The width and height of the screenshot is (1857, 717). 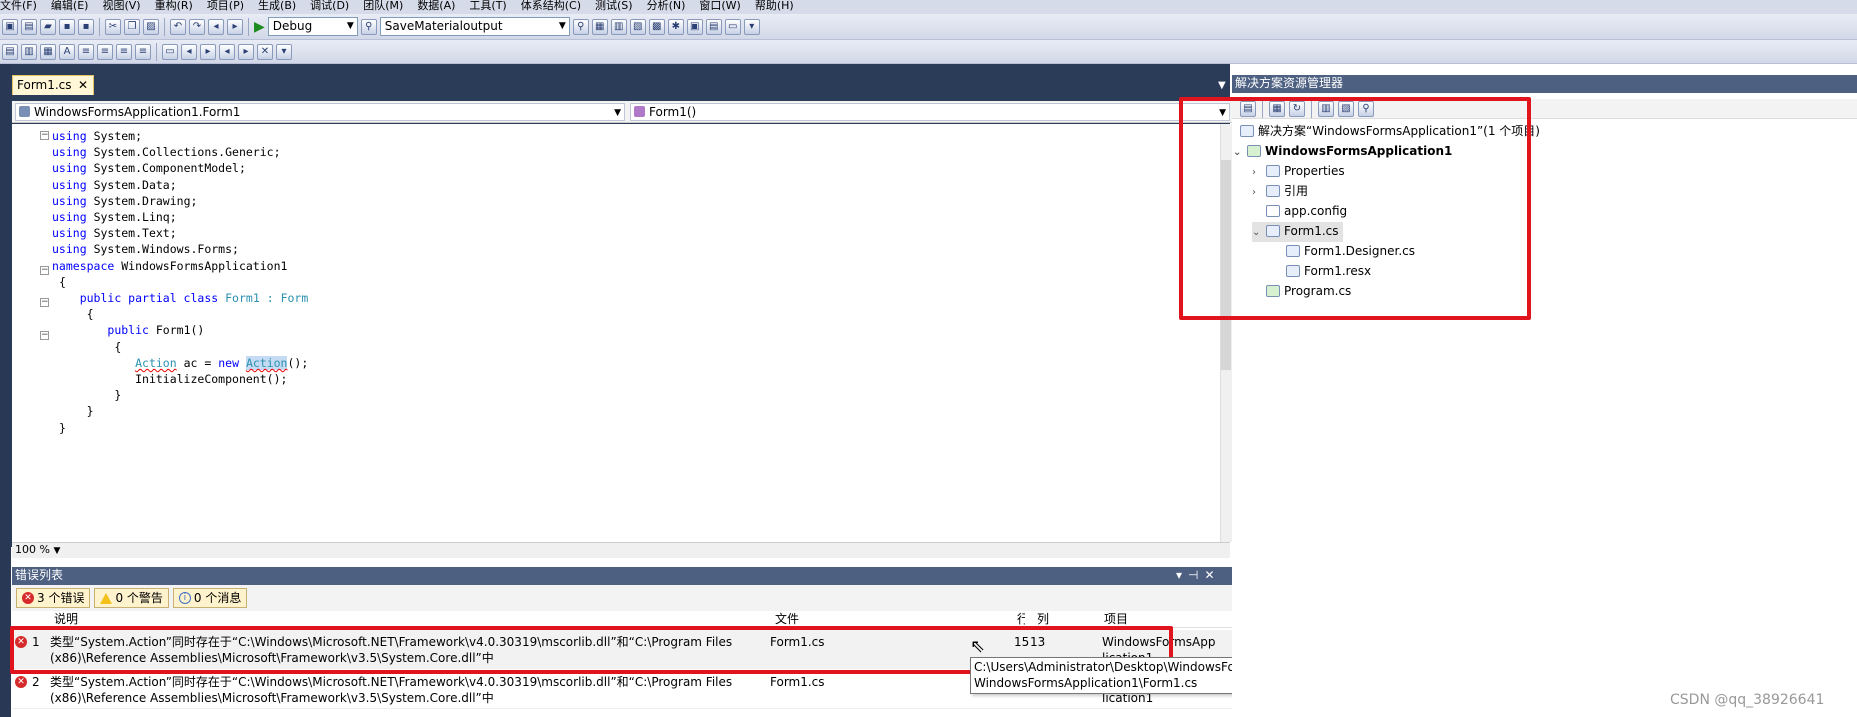 I want to click on code-line: using System;, so click(x=97, y=136).